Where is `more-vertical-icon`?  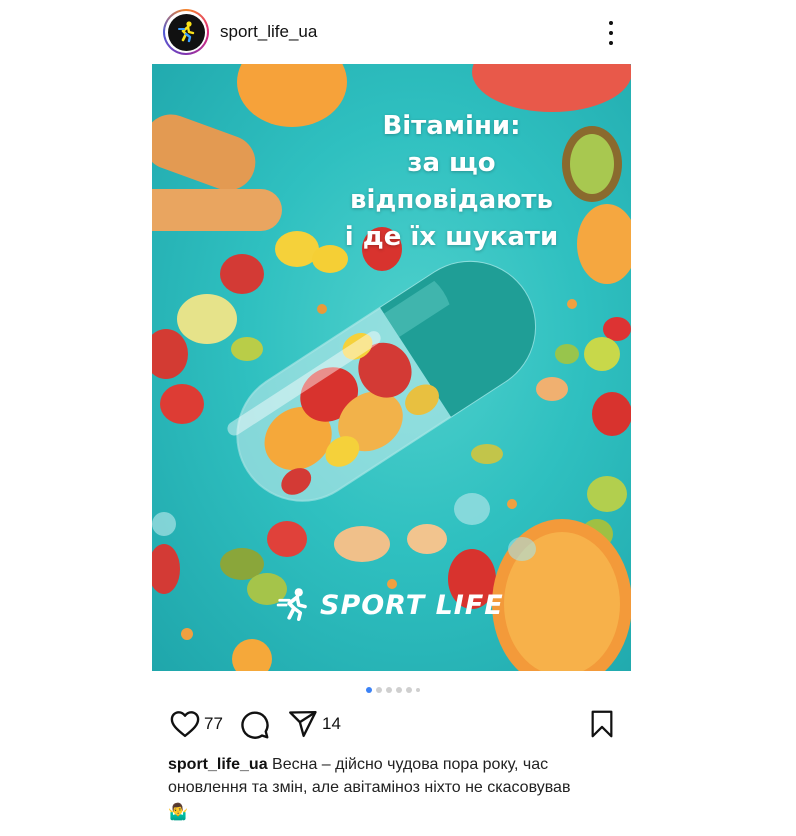
more-vertical-icon is located at coordinates (611, 33).